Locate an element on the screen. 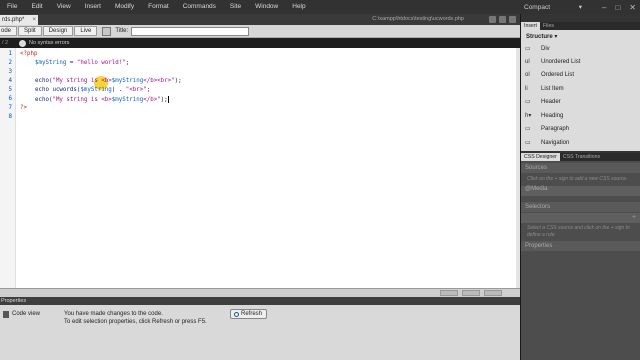 This screenshot has height=360, width=640. inspect-icon is located at coordinates (107, 31).